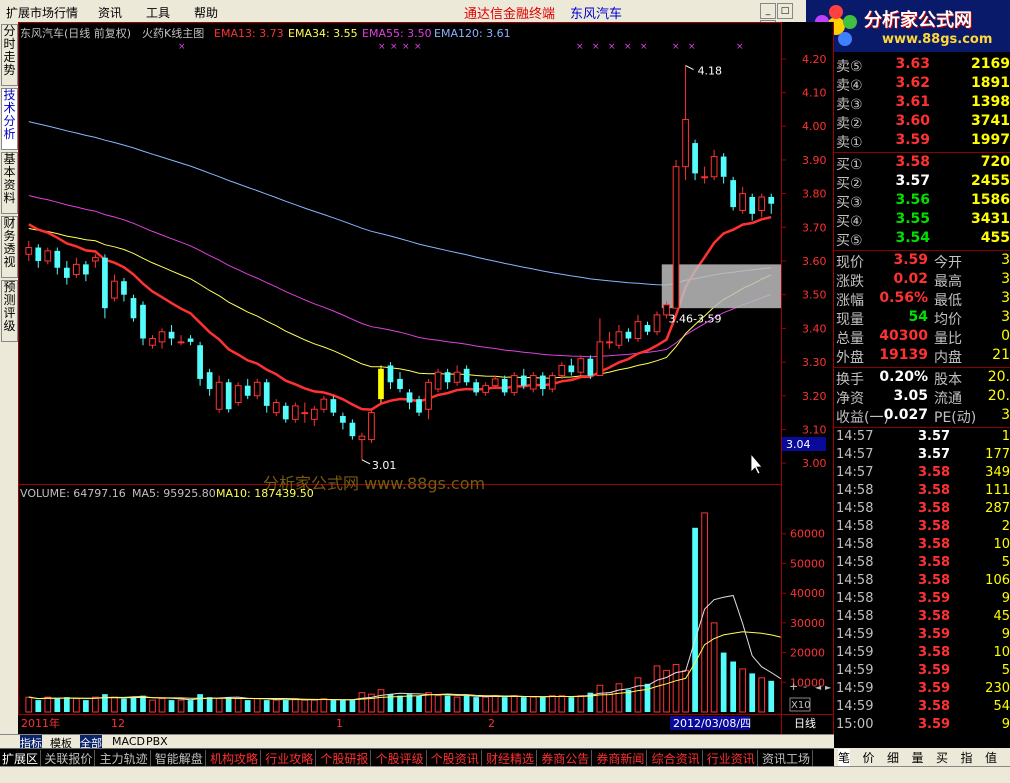  I want to click on ad-link-terminal: 通达信金融终端, so click(509, 12).